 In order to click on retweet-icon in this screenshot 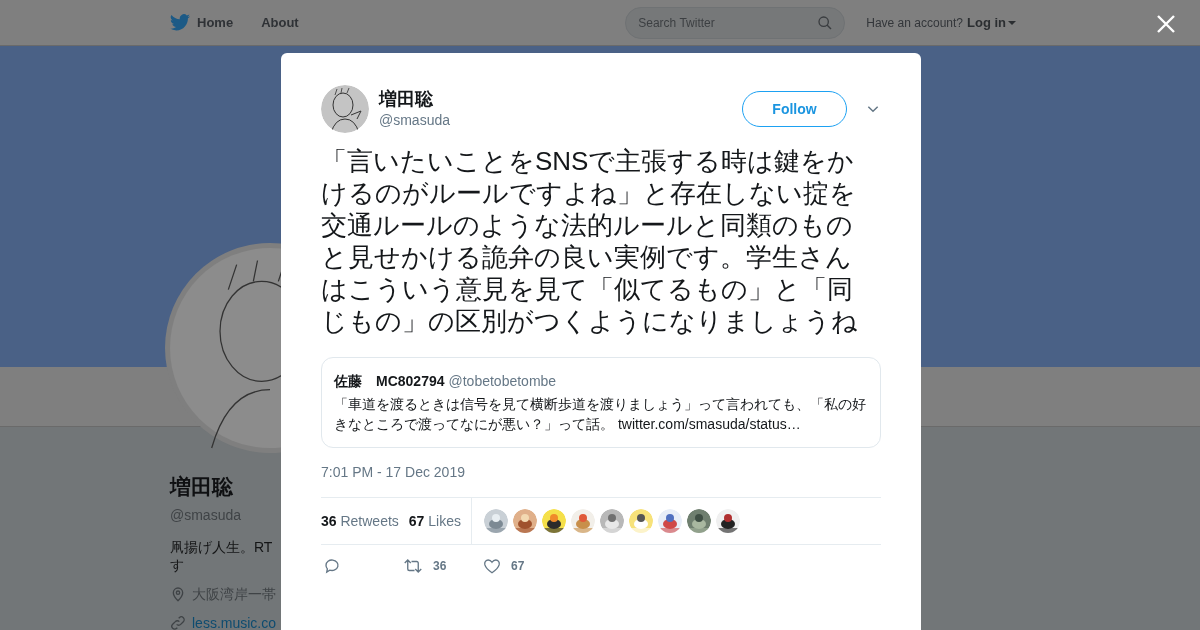, I will do `click(413, 566)`.